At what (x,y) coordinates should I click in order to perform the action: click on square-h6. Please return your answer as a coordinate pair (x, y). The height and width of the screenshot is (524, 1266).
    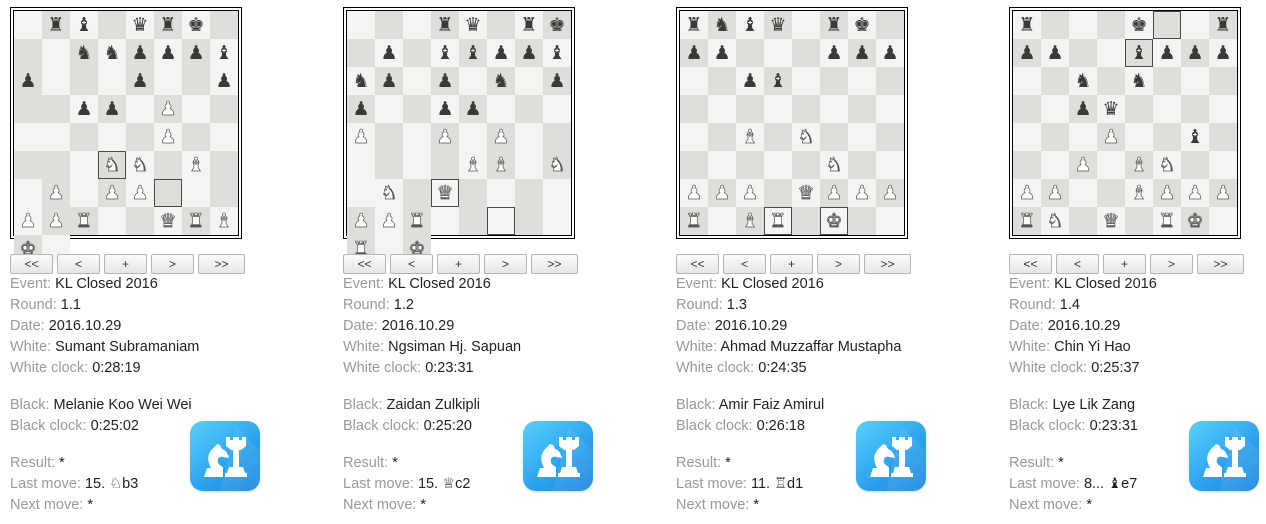
    Looking at the image, I should click on (28, 109).